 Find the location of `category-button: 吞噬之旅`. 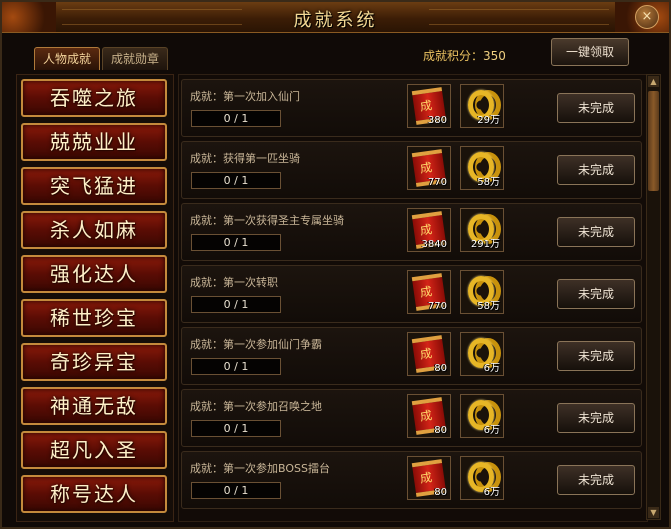

category-button: 吞噬之旅 is located at coordinates (94, 98).